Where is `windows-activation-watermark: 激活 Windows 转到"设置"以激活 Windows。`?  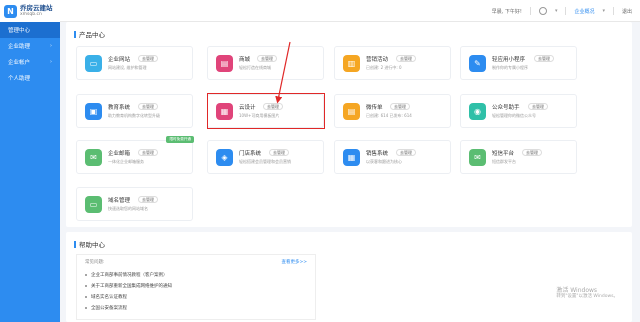 windows-activation-watermark: 激活 Windows 转到"设置"以激活 Windows。 is located at coordinates (587, 293).